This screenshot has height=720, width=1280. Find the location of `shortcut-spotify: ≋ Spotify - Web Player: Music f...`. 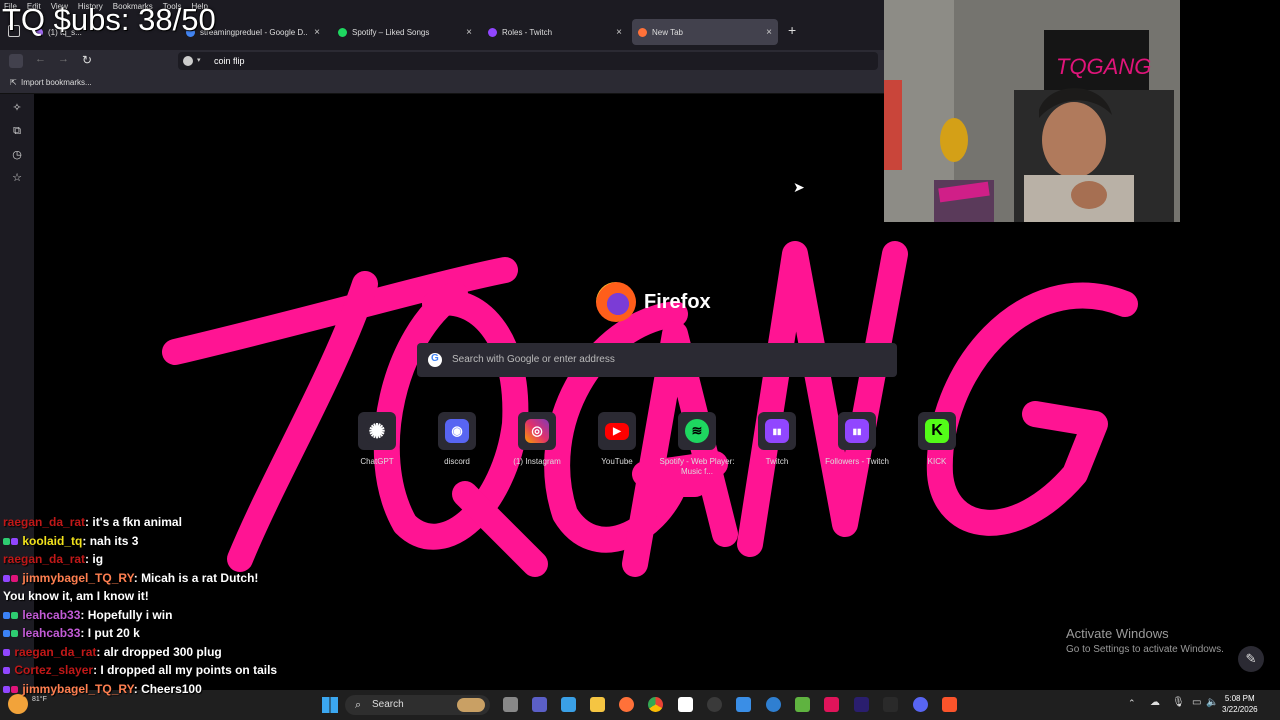

shortcut-spotify: ≋ Spotify - Web Player: Music f... is located at coordinates (697, 444).